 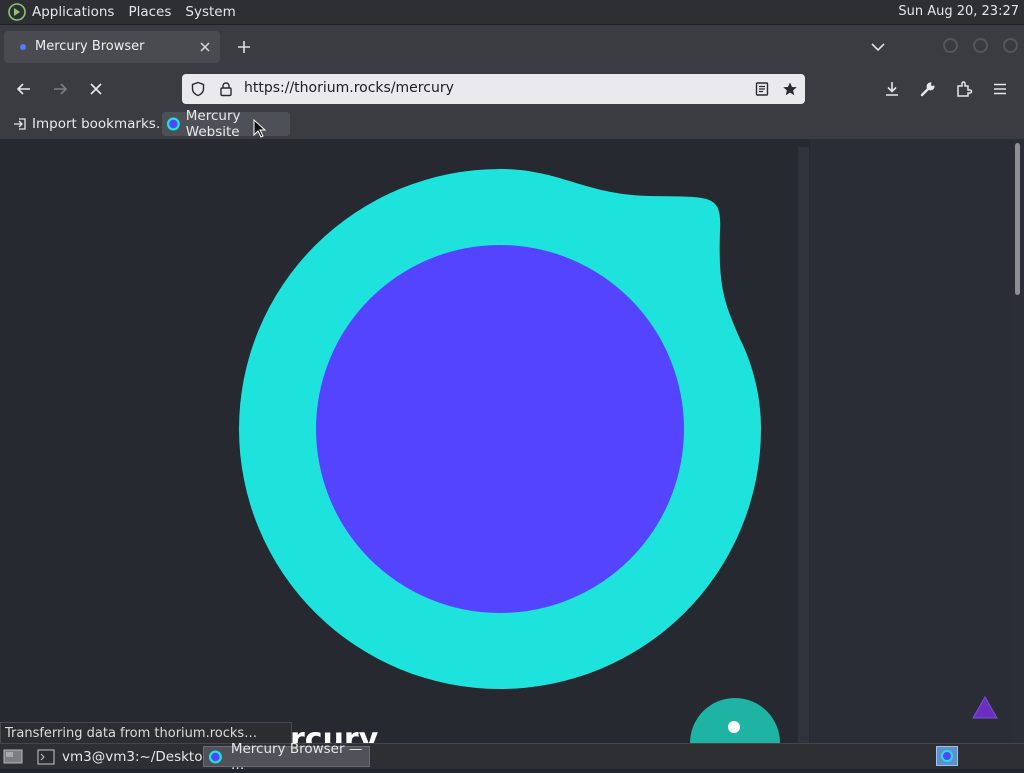 What do you see at coordinates (493, 89) in the screenshot?
I see `url-bar: https://thorium.rocks/mercury` at bounding box center [493, 89].